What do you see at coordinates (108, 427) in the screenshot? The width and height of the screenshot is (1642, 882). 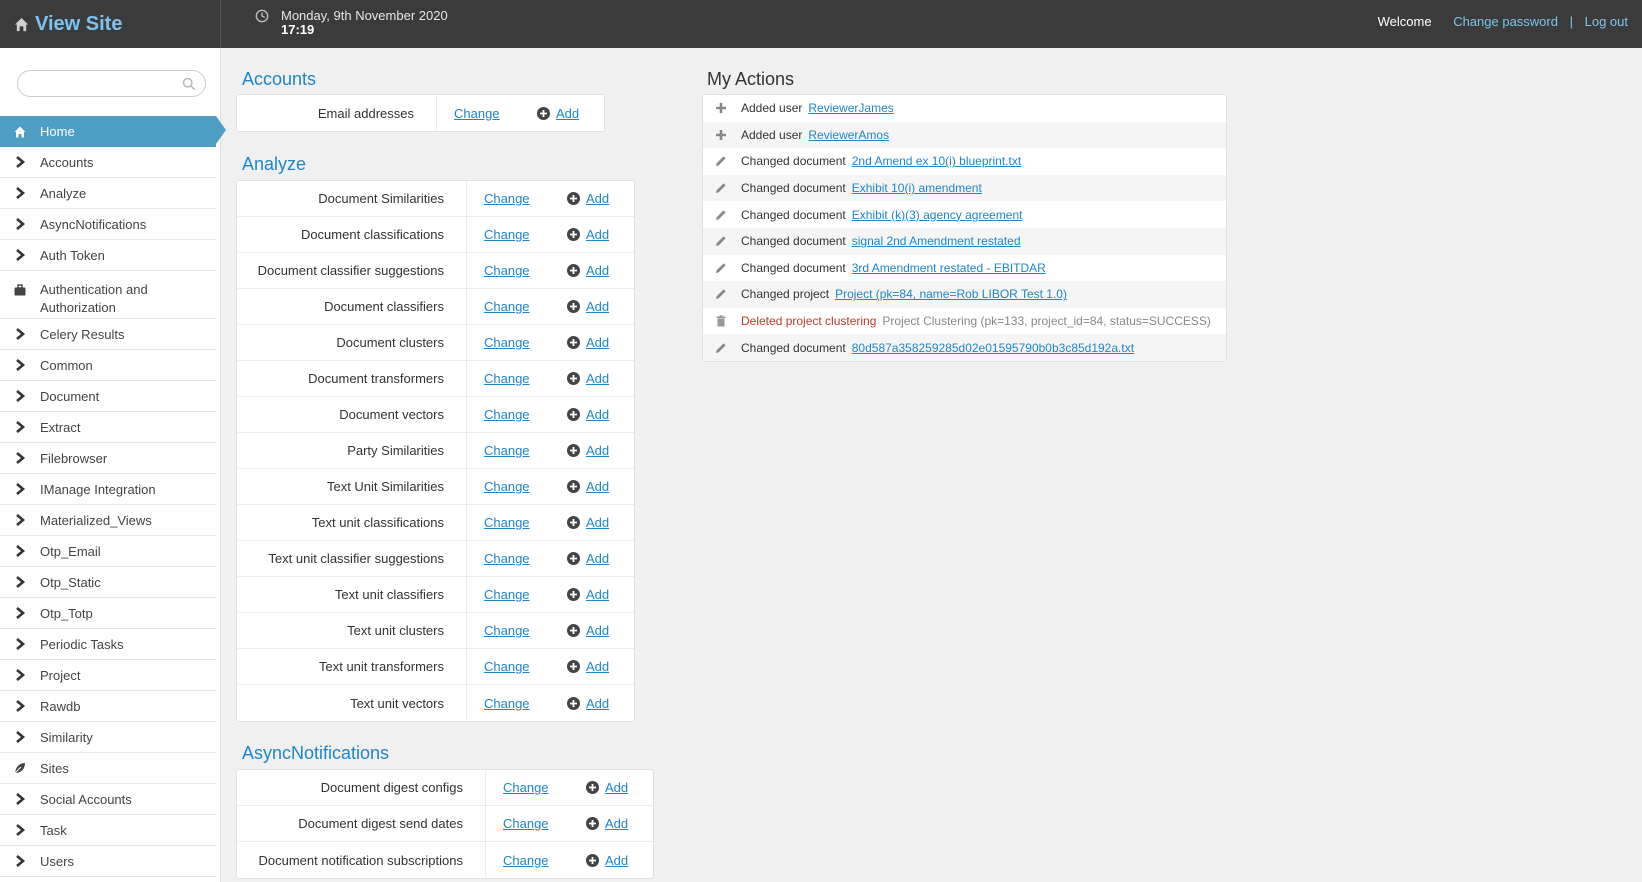 I see `sidebar-item-extract: Extract` at bounding box center [108, 427].